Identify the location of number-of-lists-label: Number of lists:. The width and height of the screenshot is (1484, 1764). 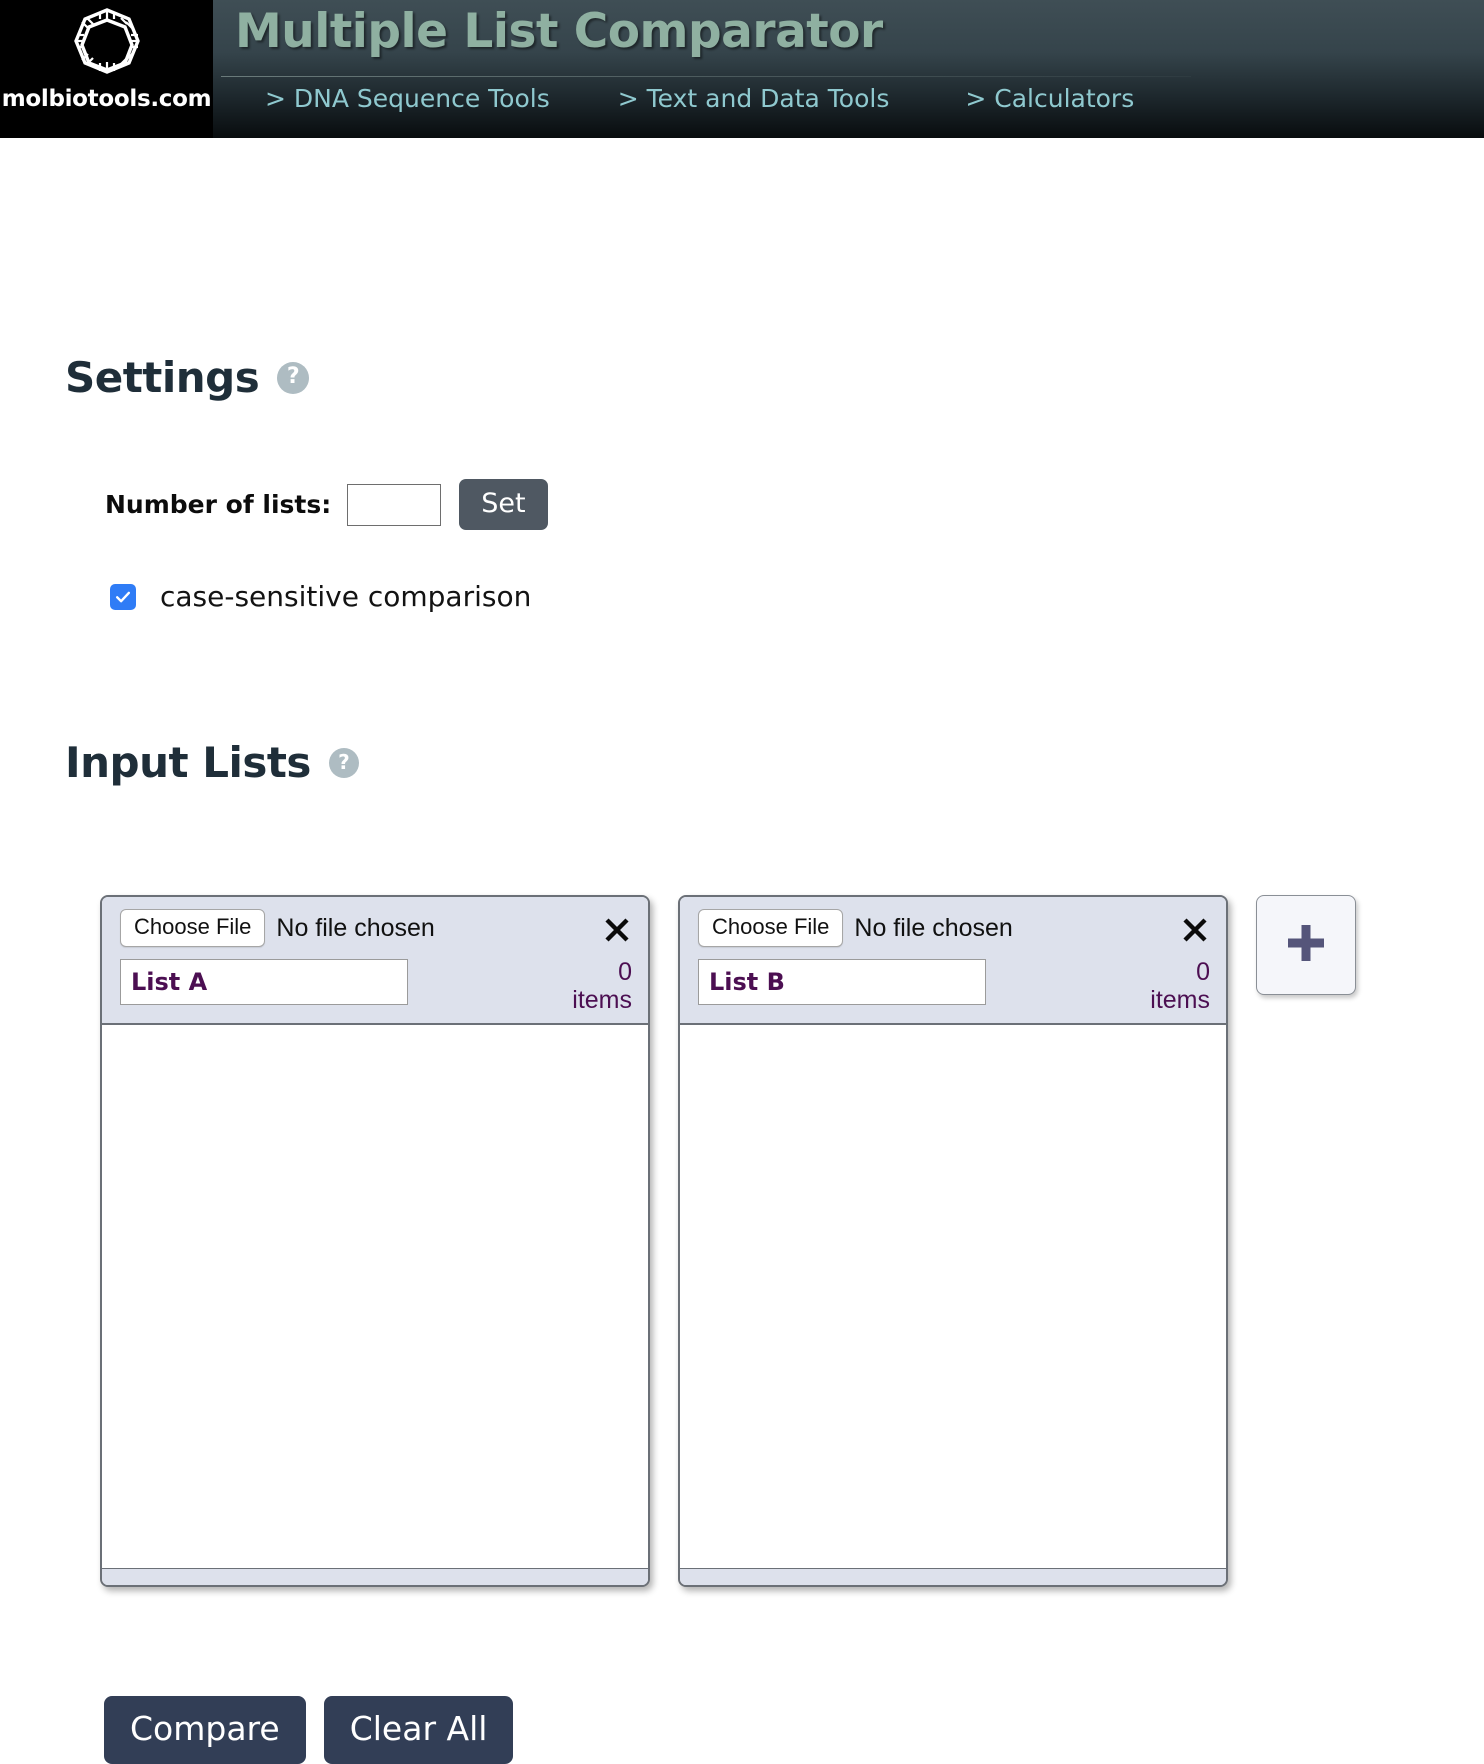
(218, 504).